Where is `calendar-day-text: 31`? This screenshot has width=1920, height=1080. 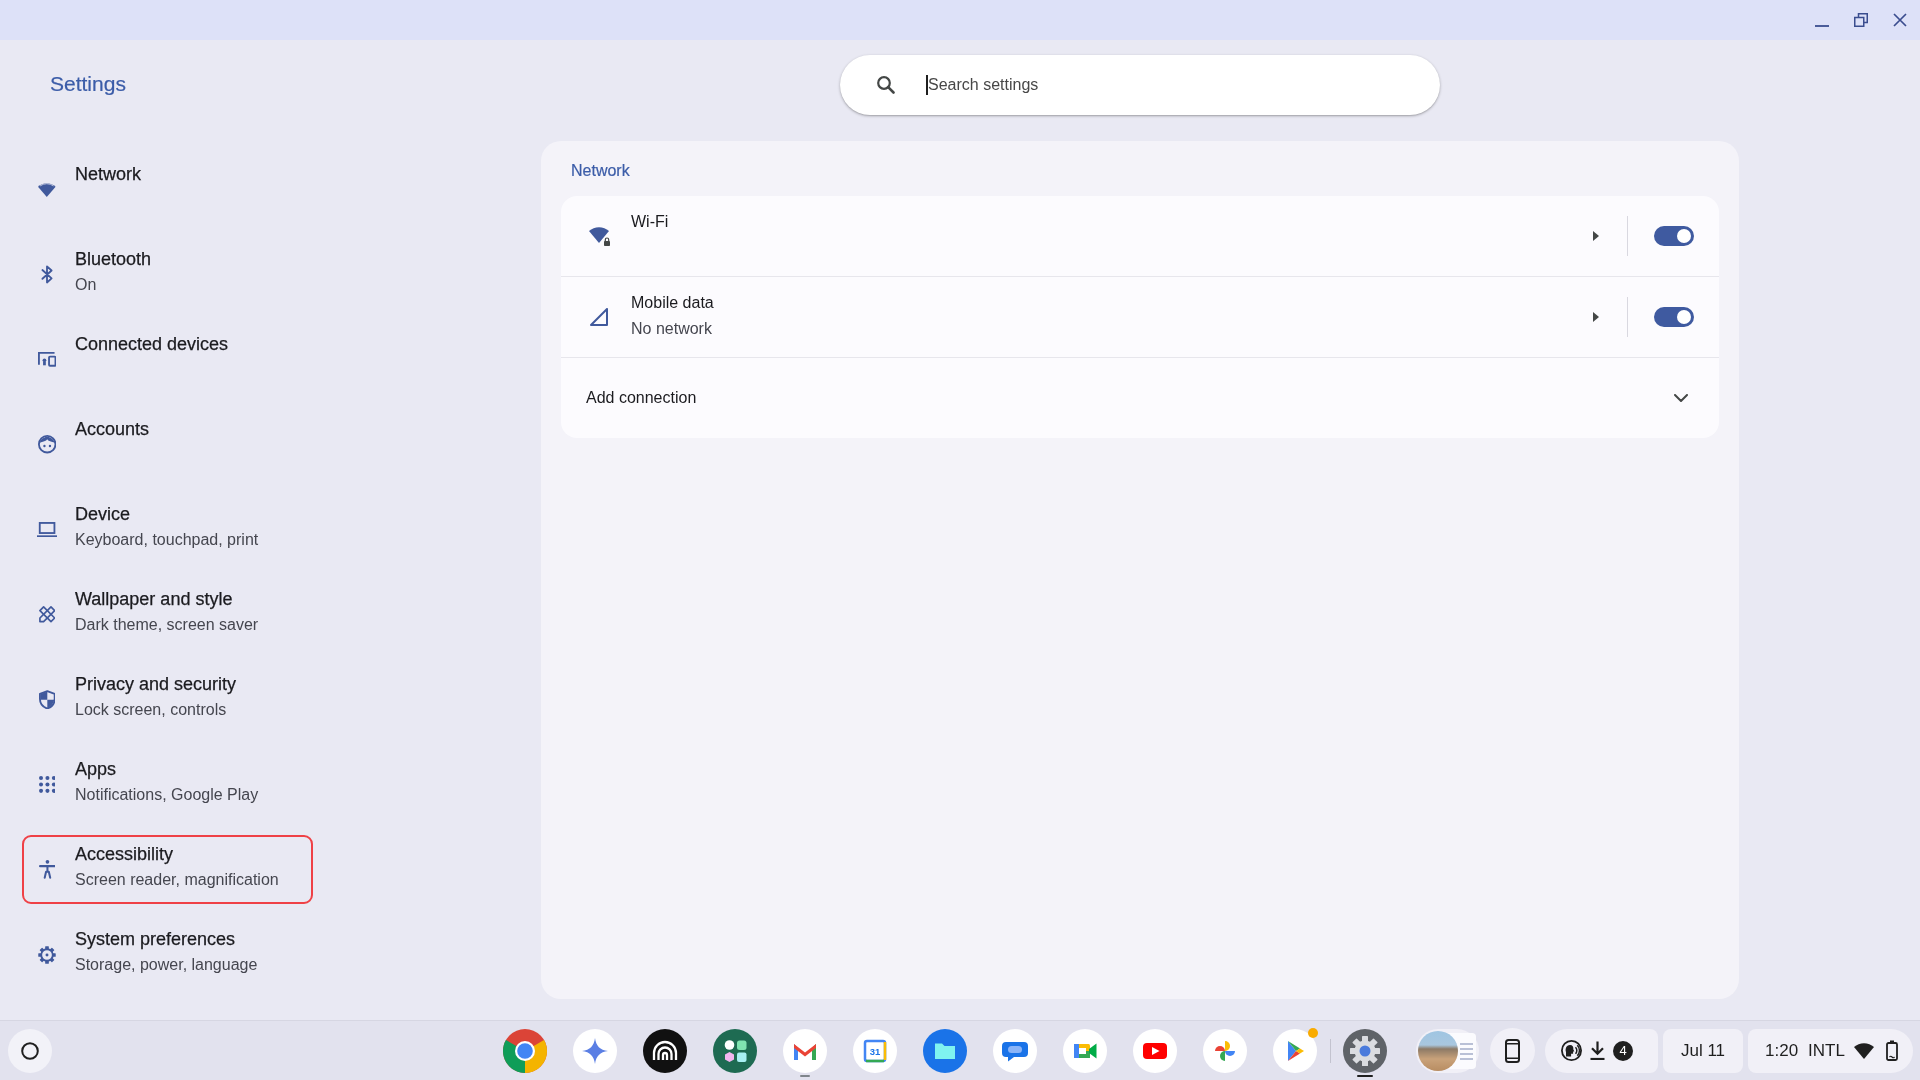
calendar-day-text: 31 is located at coordinates (875, 1051).